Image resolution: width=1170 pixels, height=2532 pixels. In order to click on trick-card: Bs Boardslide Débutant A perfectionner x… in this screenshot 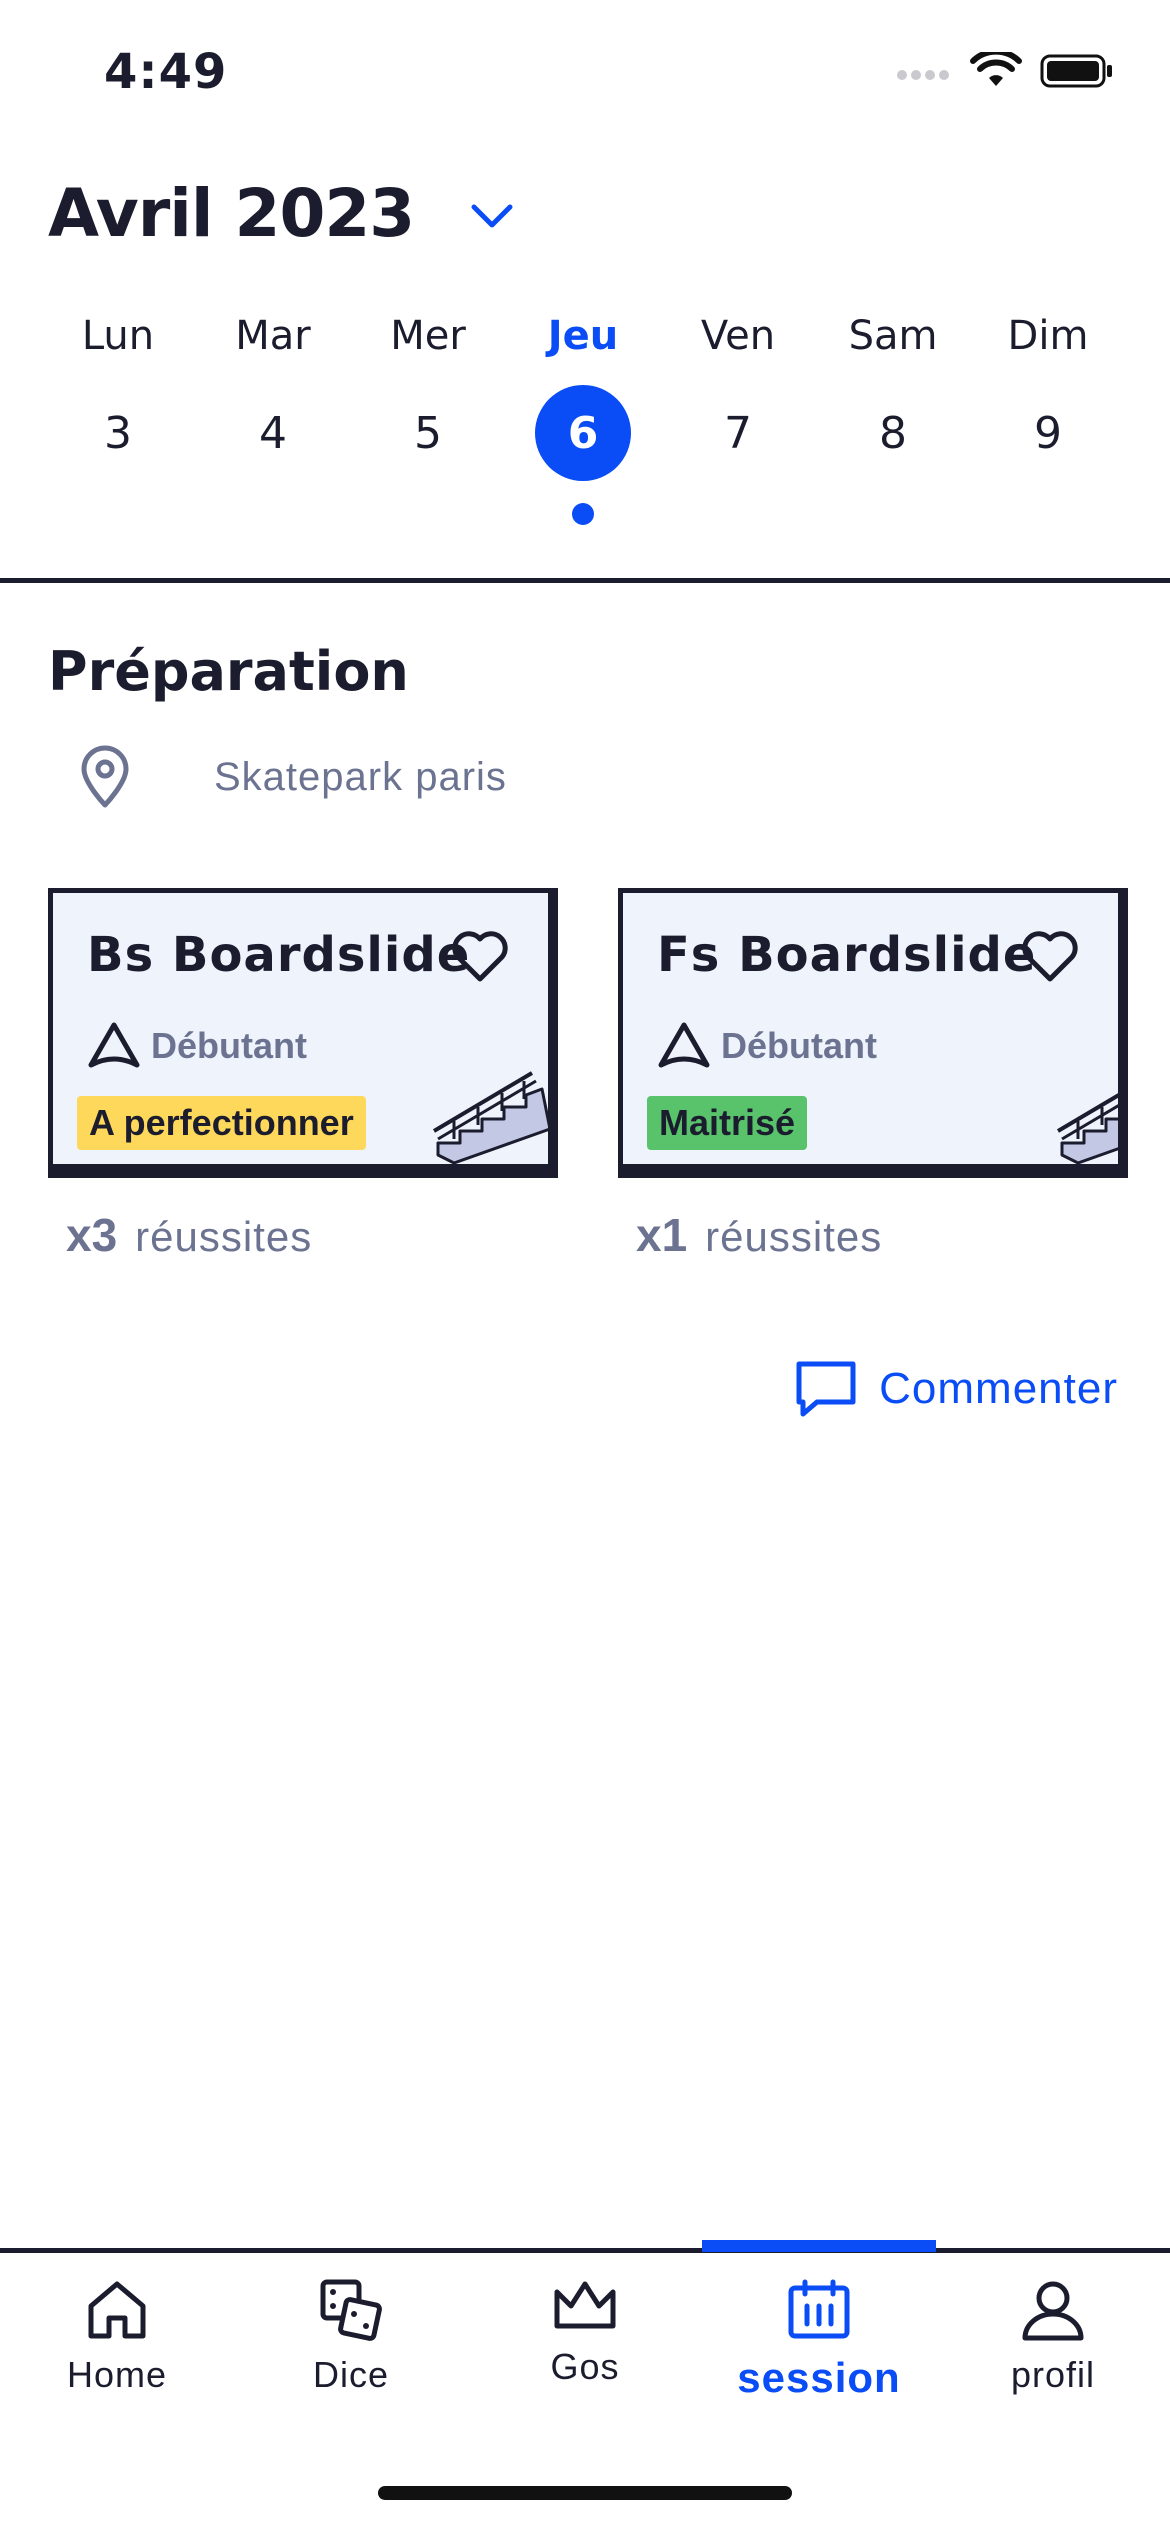, I will do `click(303, 1075)`.